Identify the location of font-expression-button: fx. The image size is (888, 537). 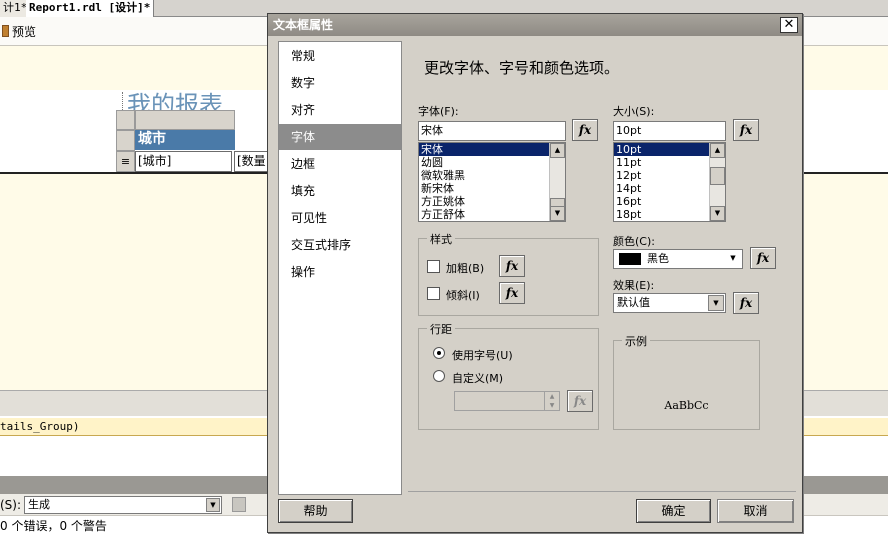
(585, 130).